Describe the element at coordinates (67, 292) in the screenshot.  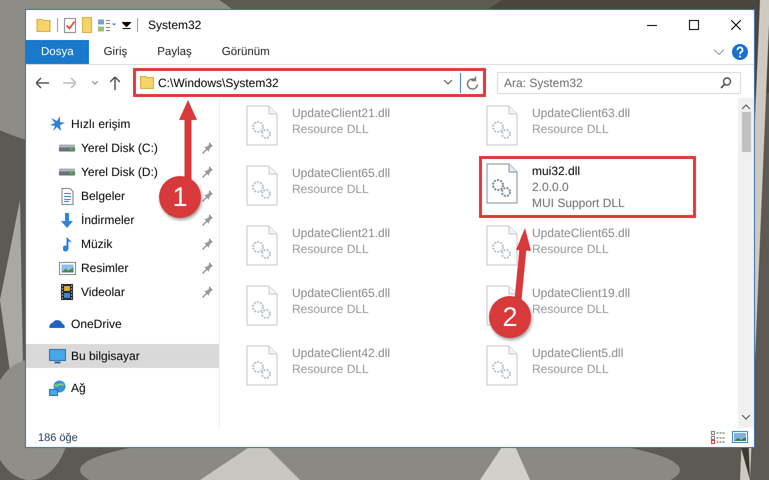
I see `film-icon` at that location.